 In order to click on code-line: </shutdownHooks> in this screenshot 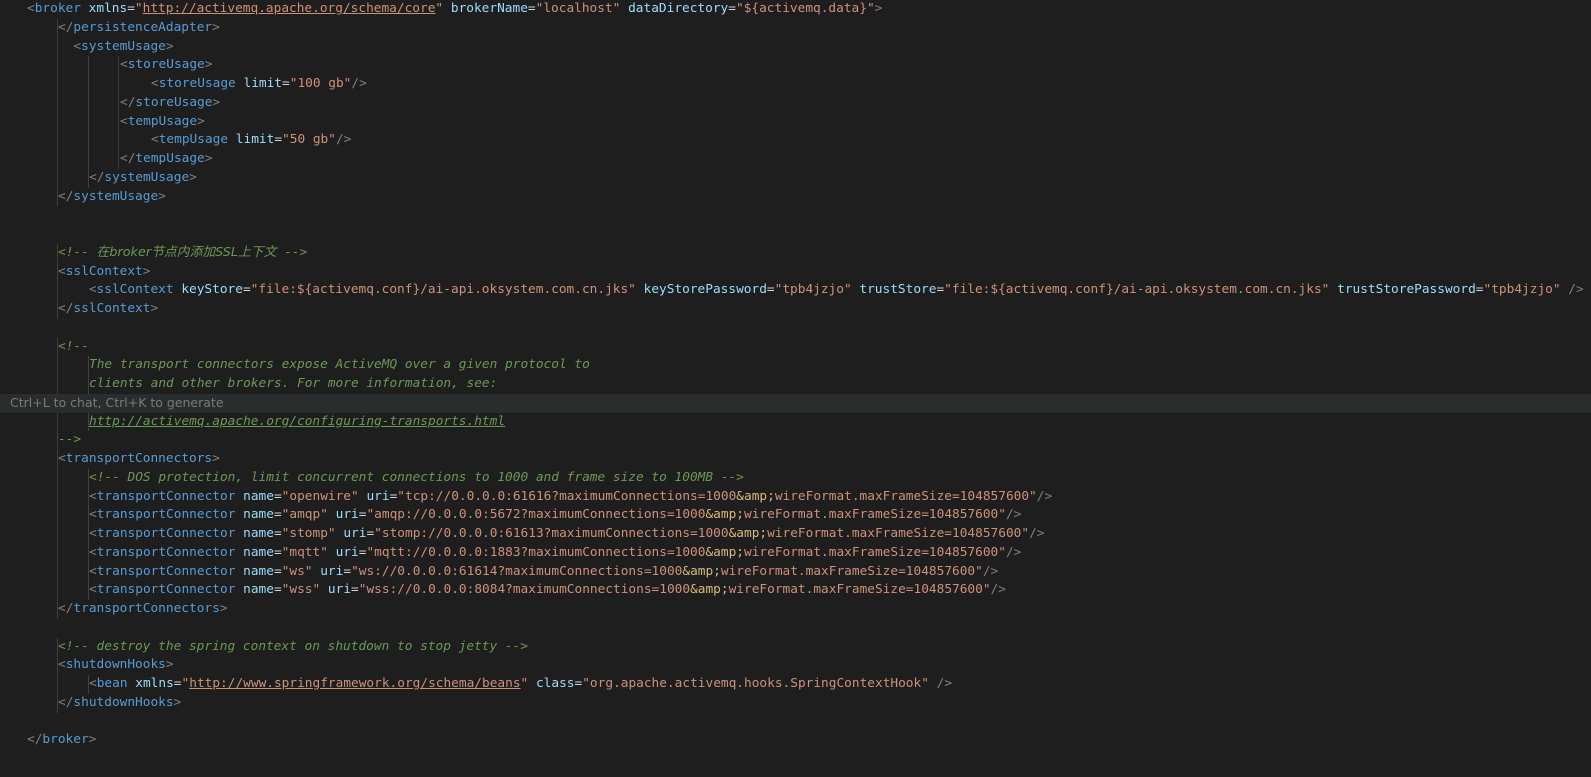, I will do `click(795, 703)`.